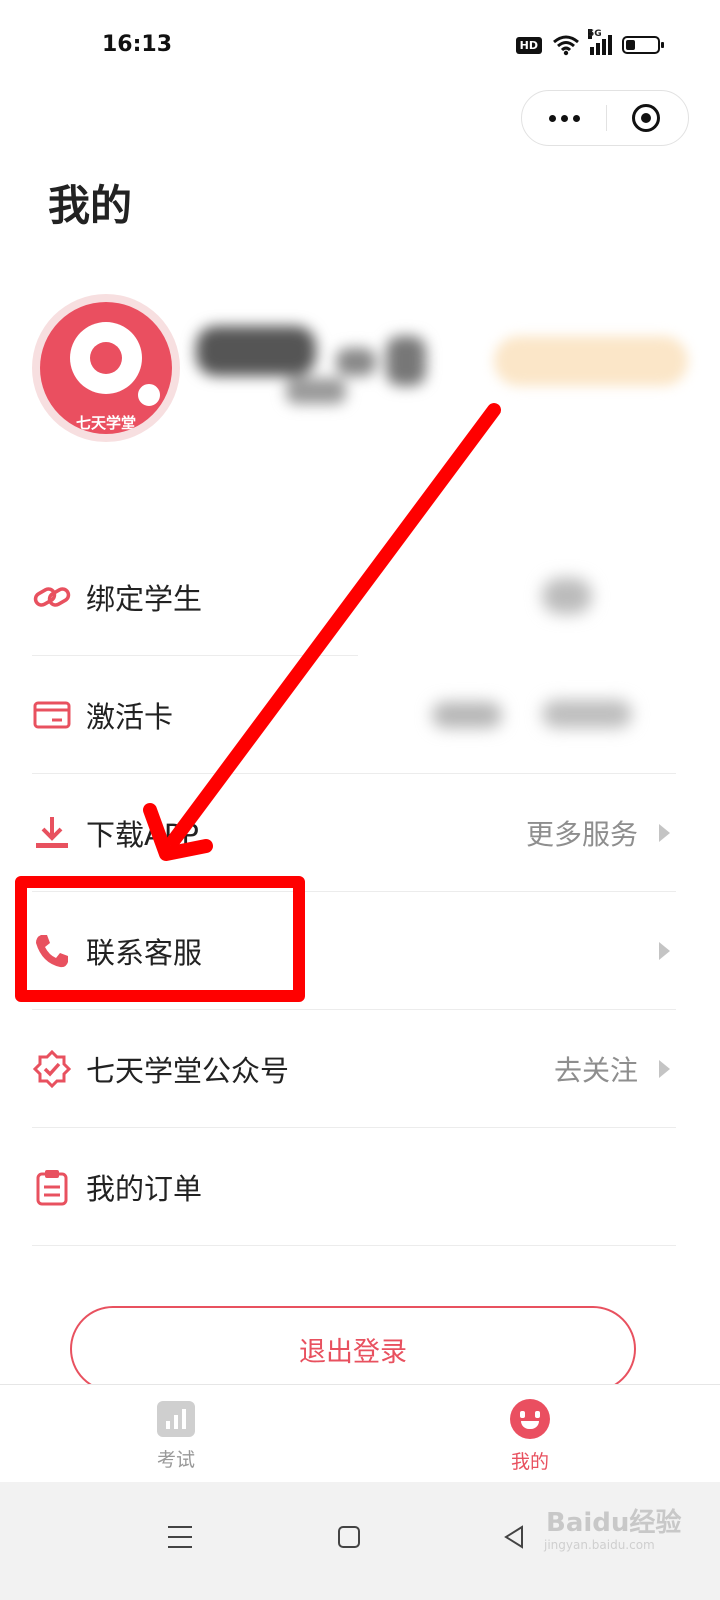 The height and width of the screenshot is (1600, 720). Describe the element at coordinates (599, 1545) in the screenshot. I see `watermark-sub: jingyan.baidu.com` at that location.